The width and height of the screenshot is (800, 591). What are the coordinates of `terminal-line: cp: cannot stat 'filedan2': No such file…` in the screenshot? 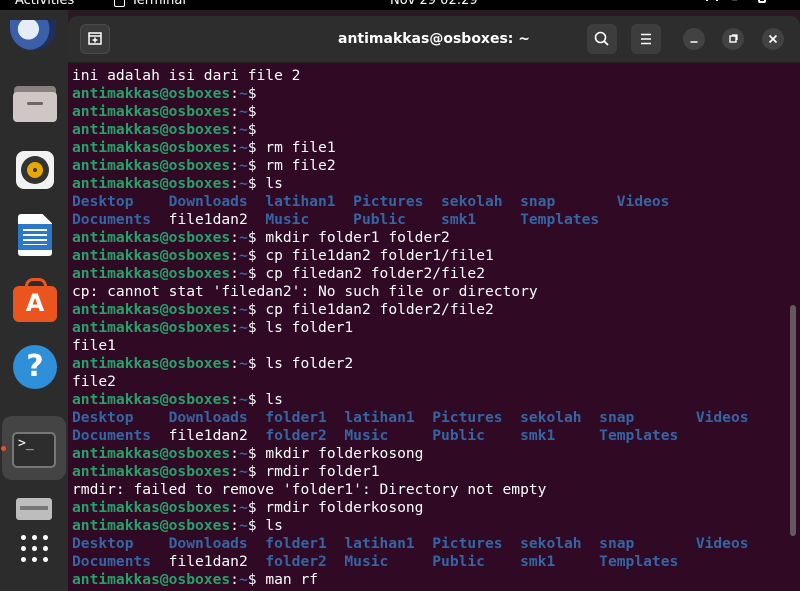 It's located at (305, 292).